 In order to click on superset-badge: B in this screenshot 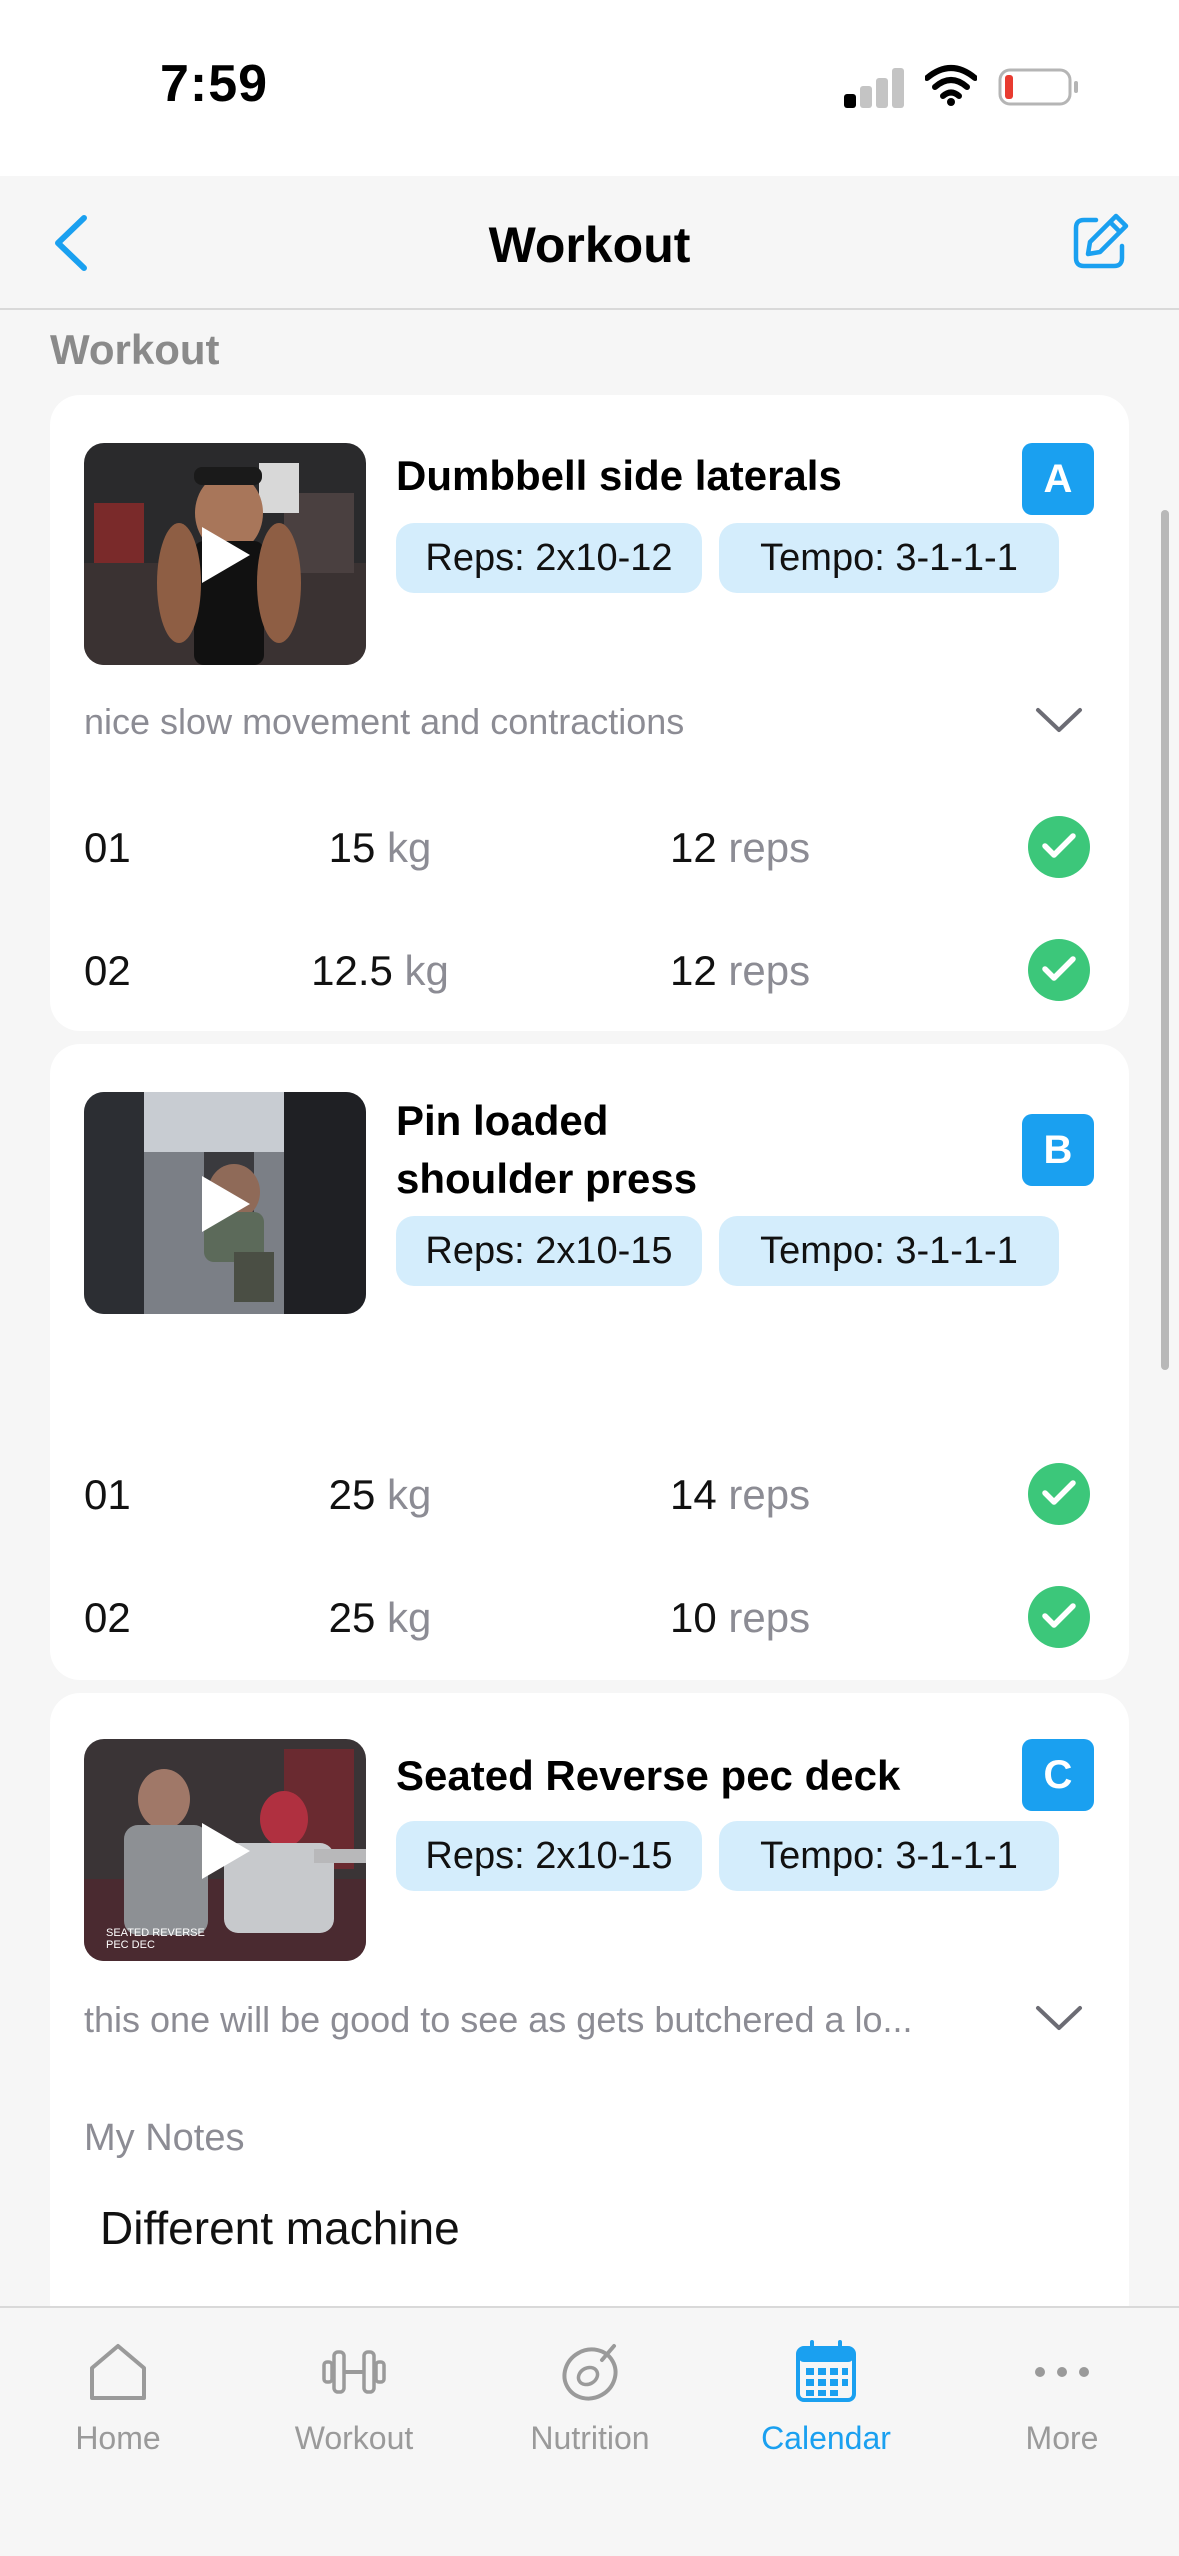, I will do `click(1058, 1150)`.